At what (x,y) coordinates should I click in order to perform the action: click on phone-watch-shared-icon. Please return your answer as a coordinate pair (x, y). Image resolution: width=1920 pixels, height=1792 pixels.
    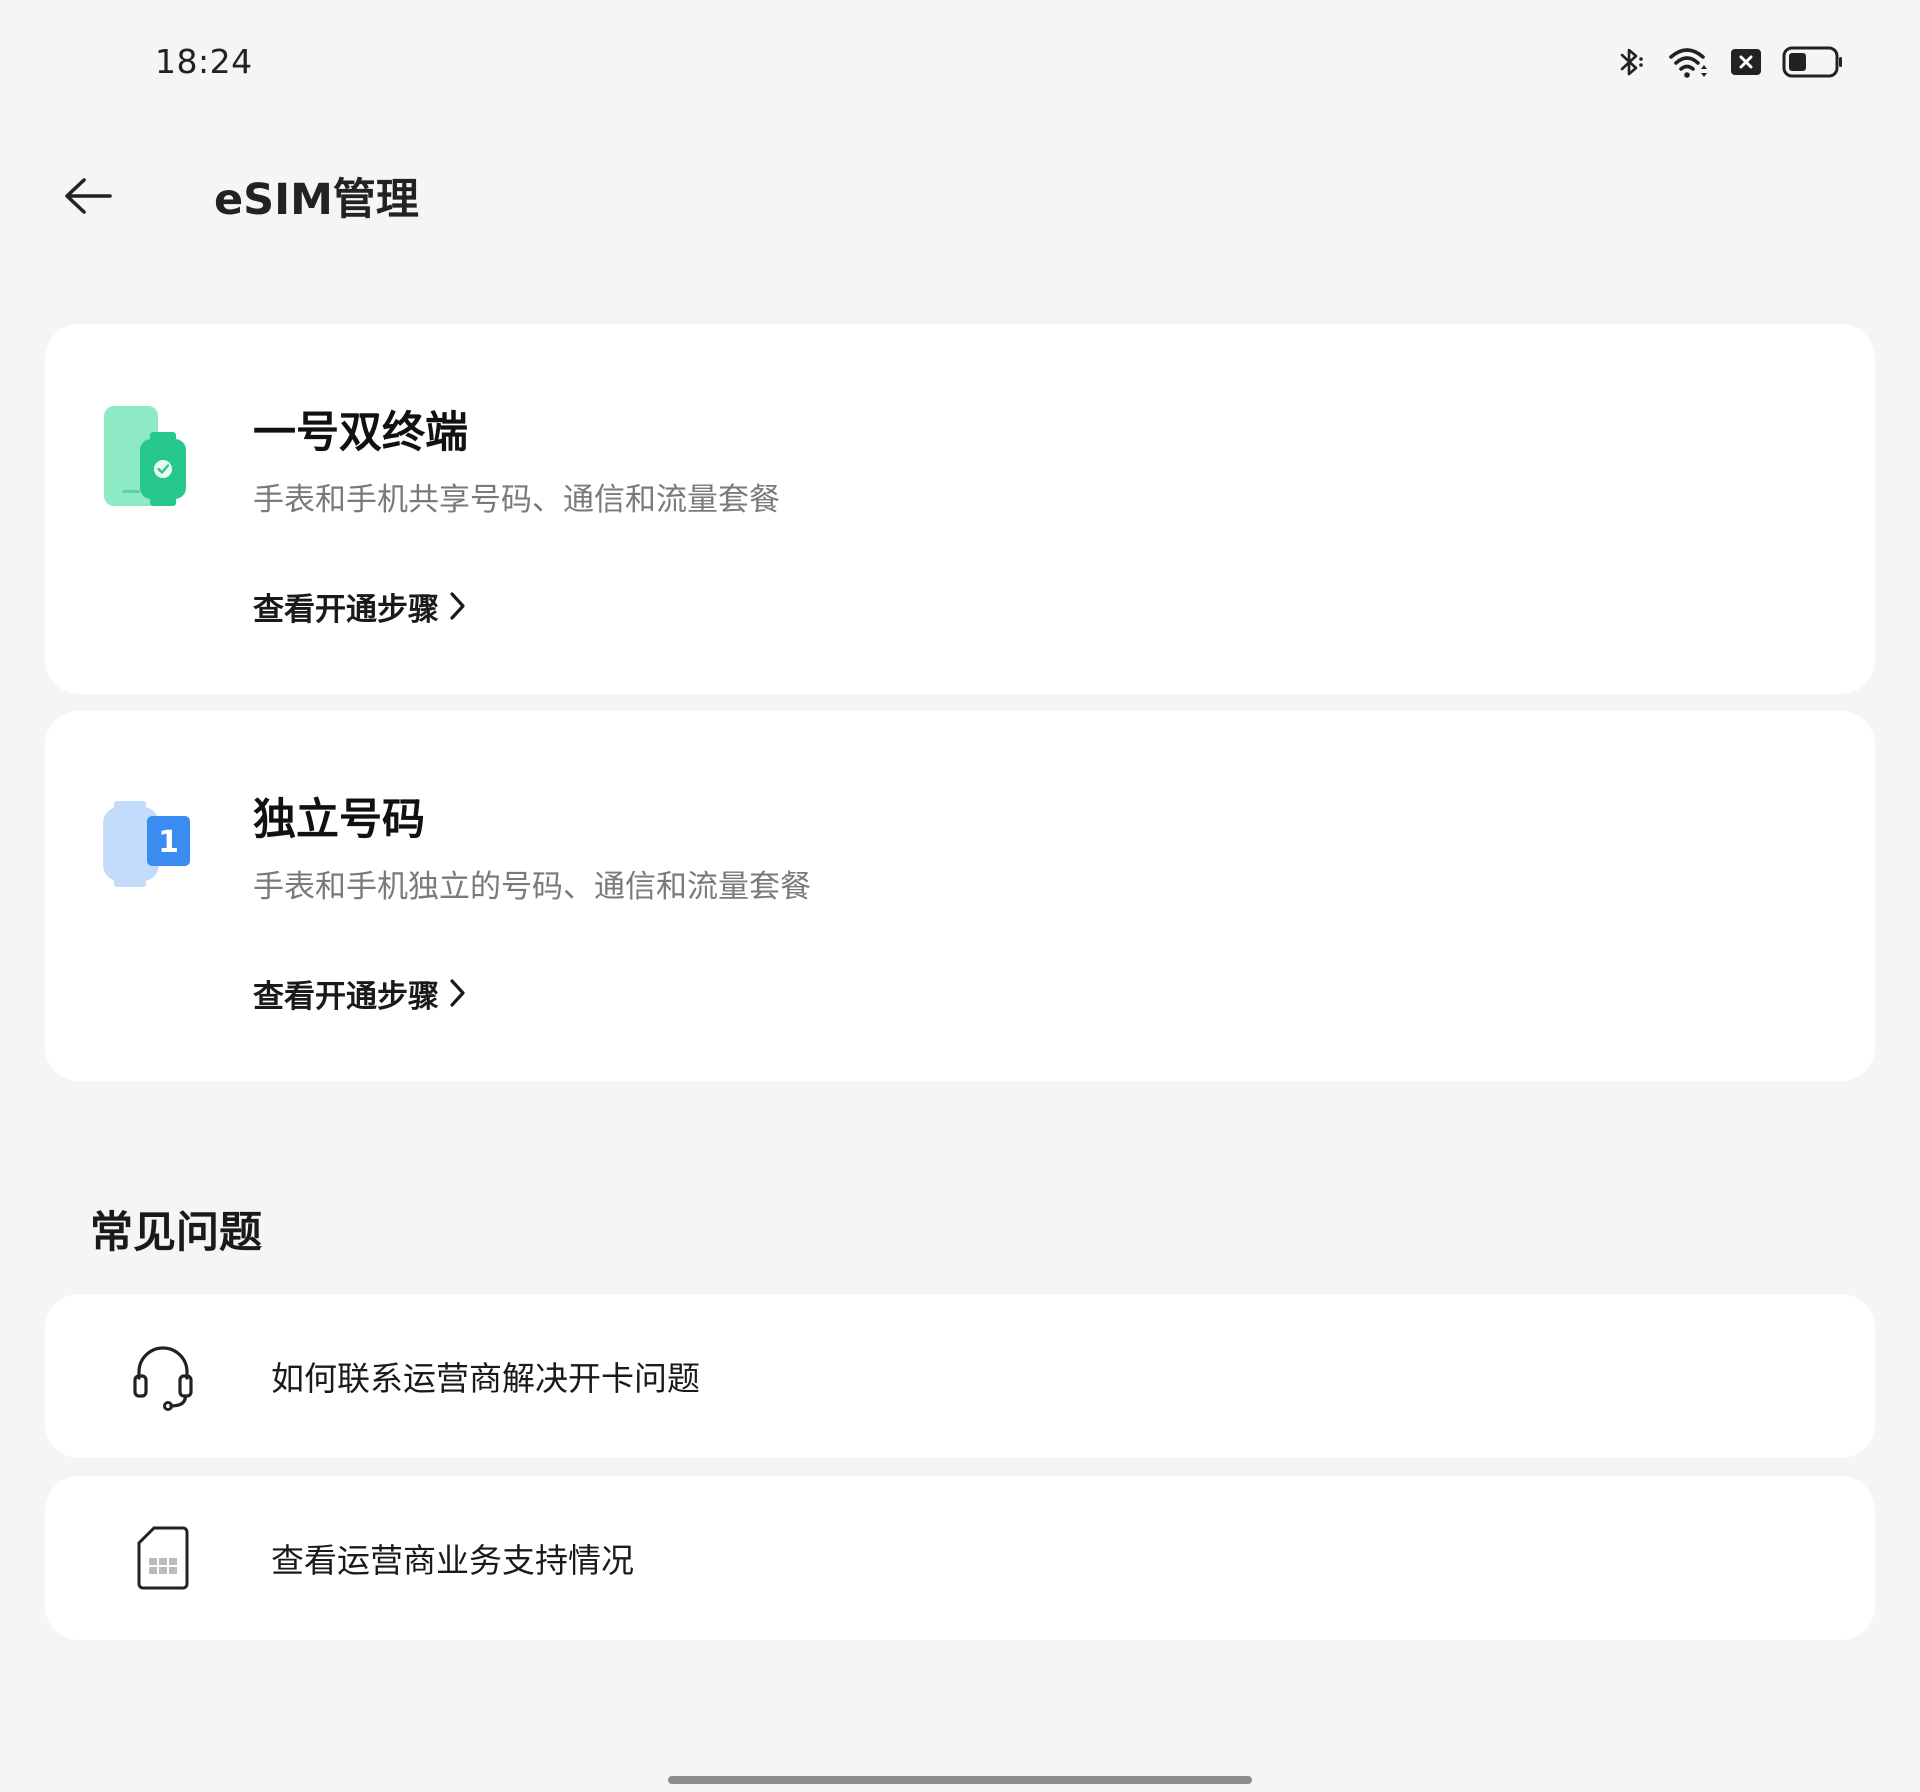
    Looking at the image, I should click on (150, 457).